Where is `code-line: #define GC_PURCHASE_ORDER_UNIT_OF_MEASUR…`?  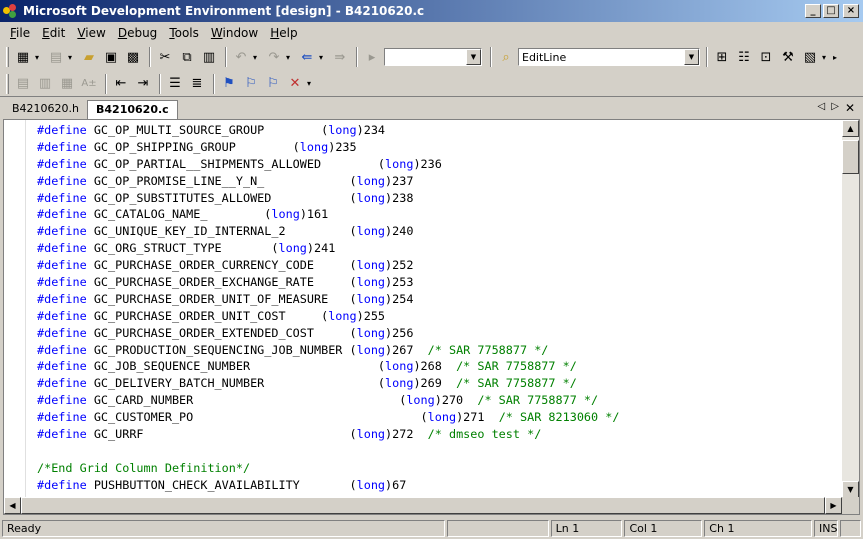
code-line: #define GC_PURCHASE_ORDER_UNIT_OF_MEASUR… is located at coordinates (440, 299).